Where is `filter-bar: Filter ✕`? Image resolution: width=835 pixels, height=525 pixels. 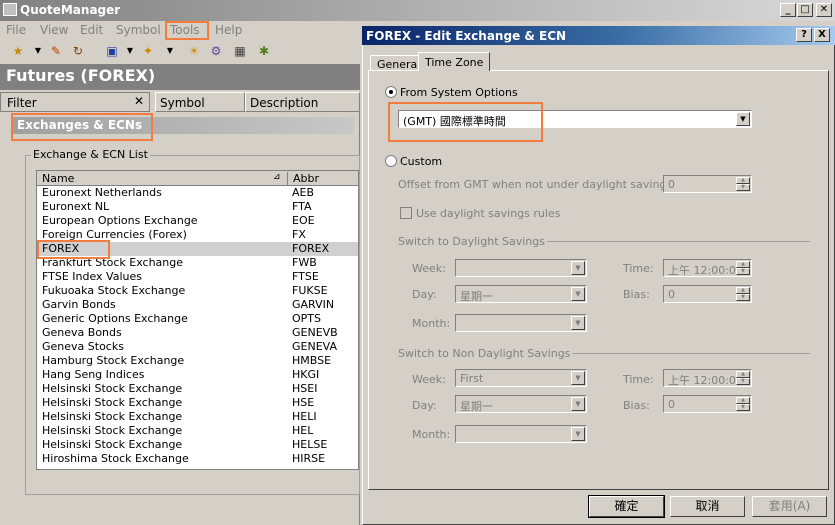
filter-bar: Filter ✕ is located at coordinates (75, 102).